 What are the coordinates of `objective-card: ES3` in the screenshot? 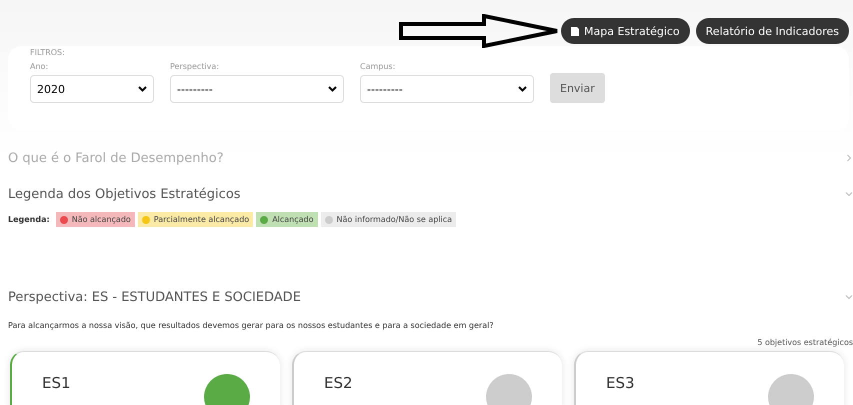 It's located at (709, 378).